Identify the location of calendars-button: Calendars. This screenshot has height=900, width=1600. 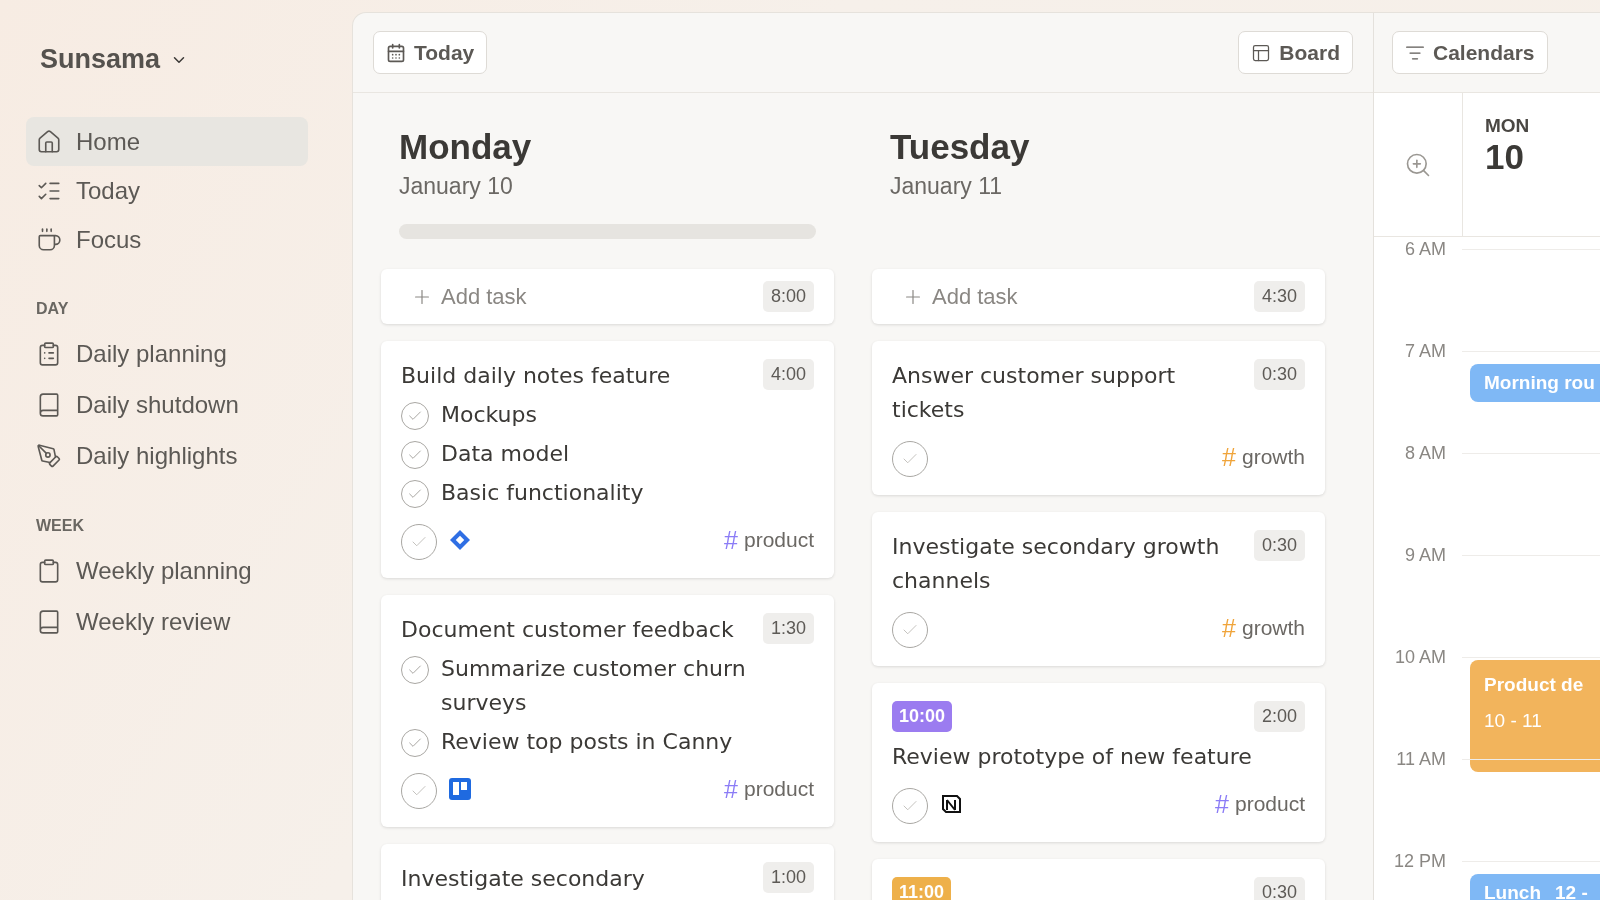
(1470, 52).